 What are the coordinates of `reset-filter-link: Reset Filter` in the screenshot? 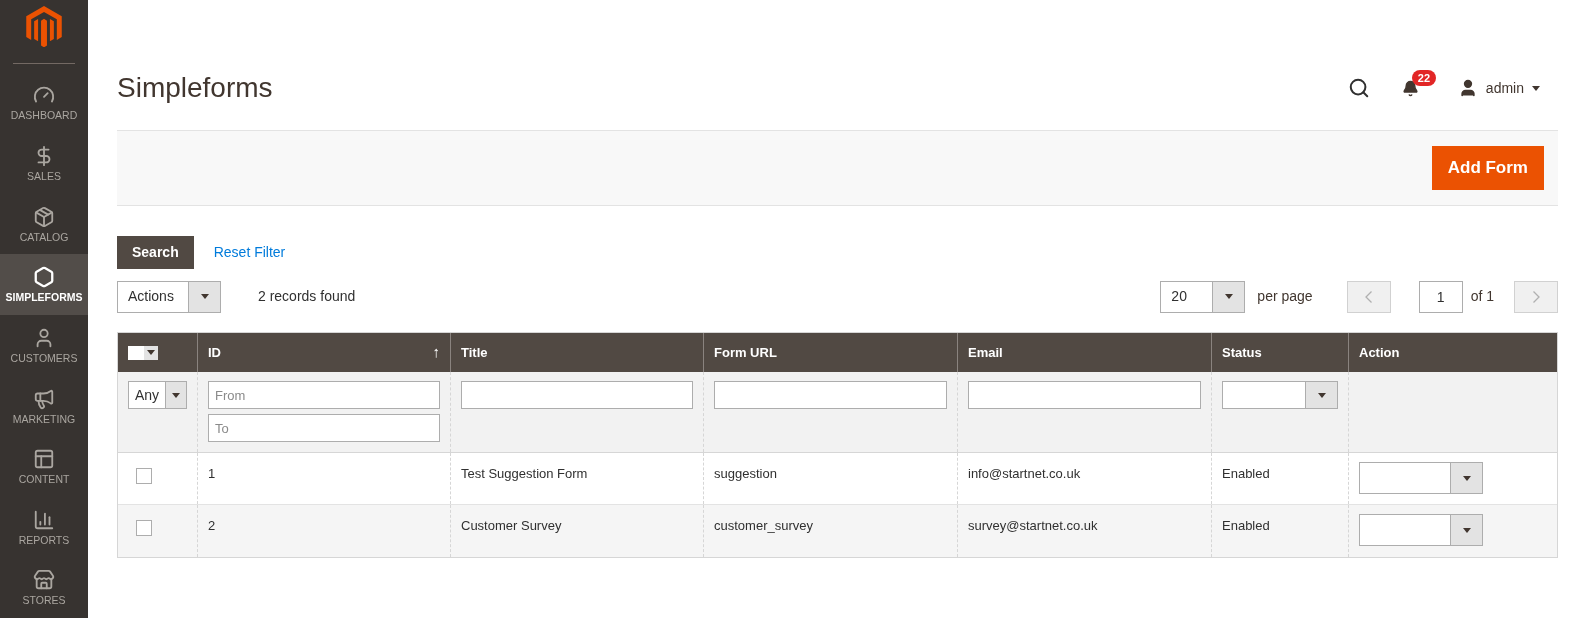 It's located at (249, 252).